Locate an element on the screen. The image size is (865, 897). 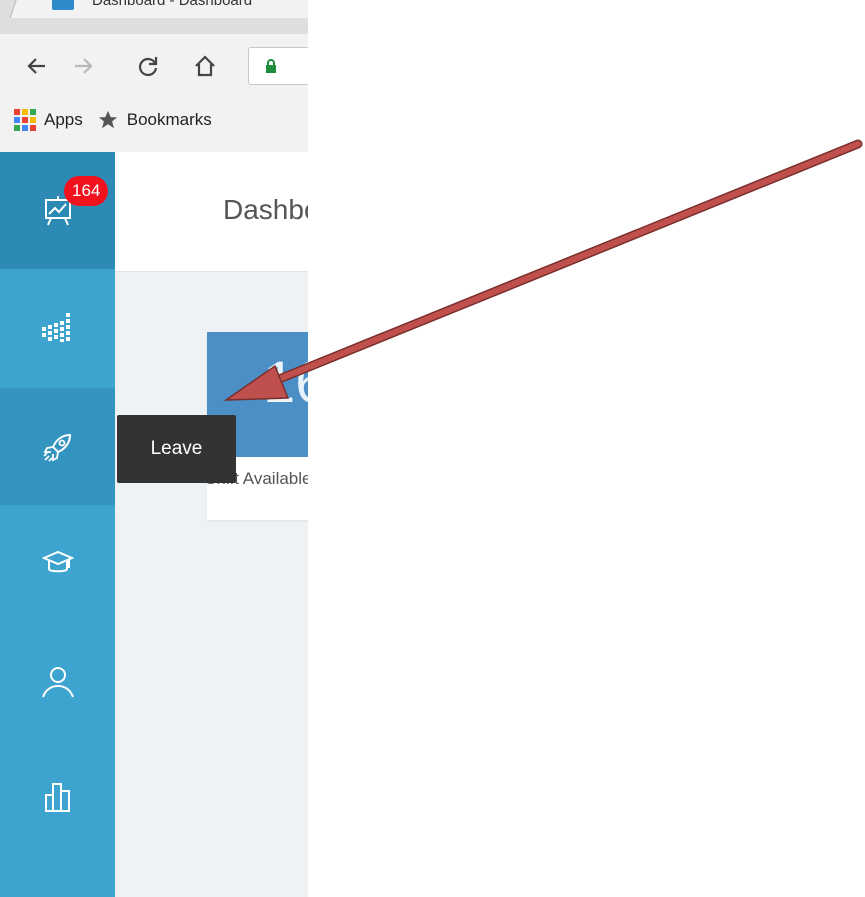
back-button is located at coordinates (36, 66).